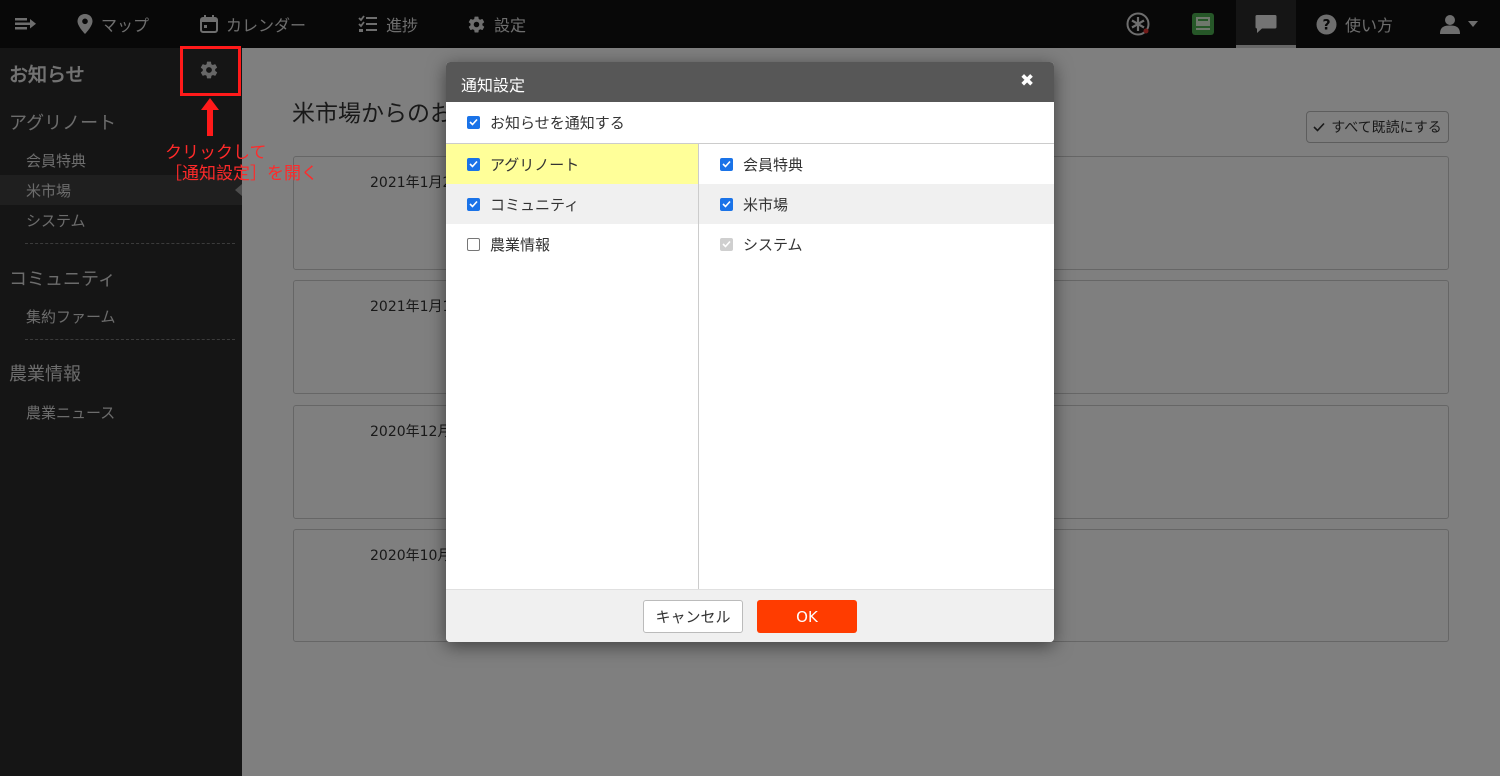 The image size is (1500, 776). I want to click on annotation-highlight-box, so click(210, 71).